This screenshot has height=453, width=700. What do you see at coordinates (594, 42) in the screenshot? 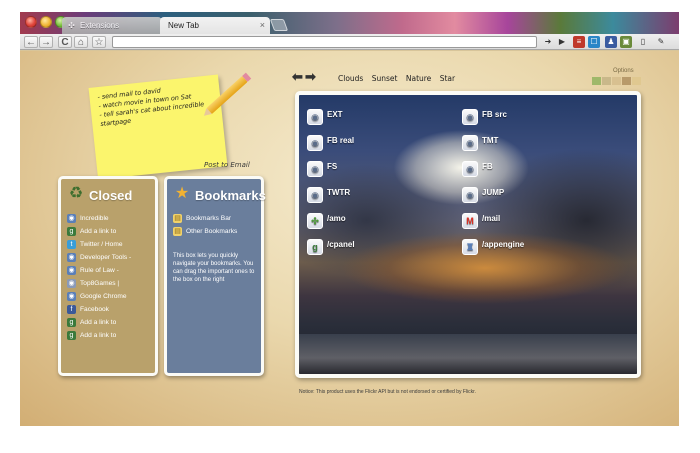
I see `extension-tool-icon: ☐` at bounding box center [594, 42].